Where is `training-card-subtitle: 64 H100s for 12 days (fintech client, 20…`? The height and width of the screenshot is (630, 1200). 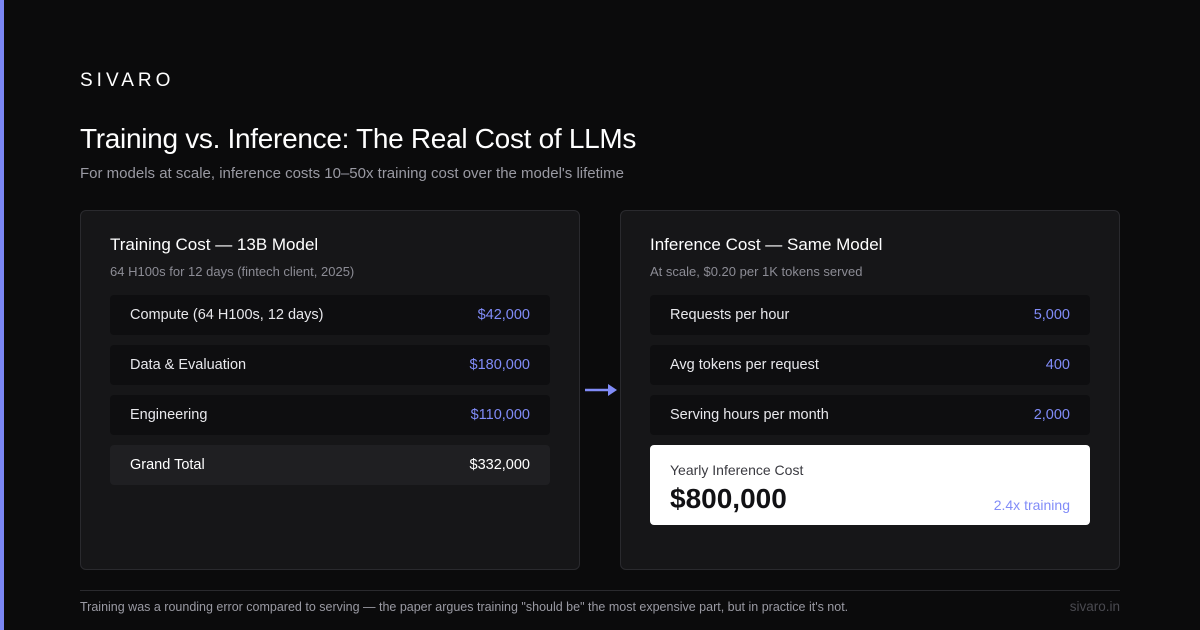 training-card-subtitle: 64 H100s for 12 days (fintech client, 20… is located at coordinates (232, 271).